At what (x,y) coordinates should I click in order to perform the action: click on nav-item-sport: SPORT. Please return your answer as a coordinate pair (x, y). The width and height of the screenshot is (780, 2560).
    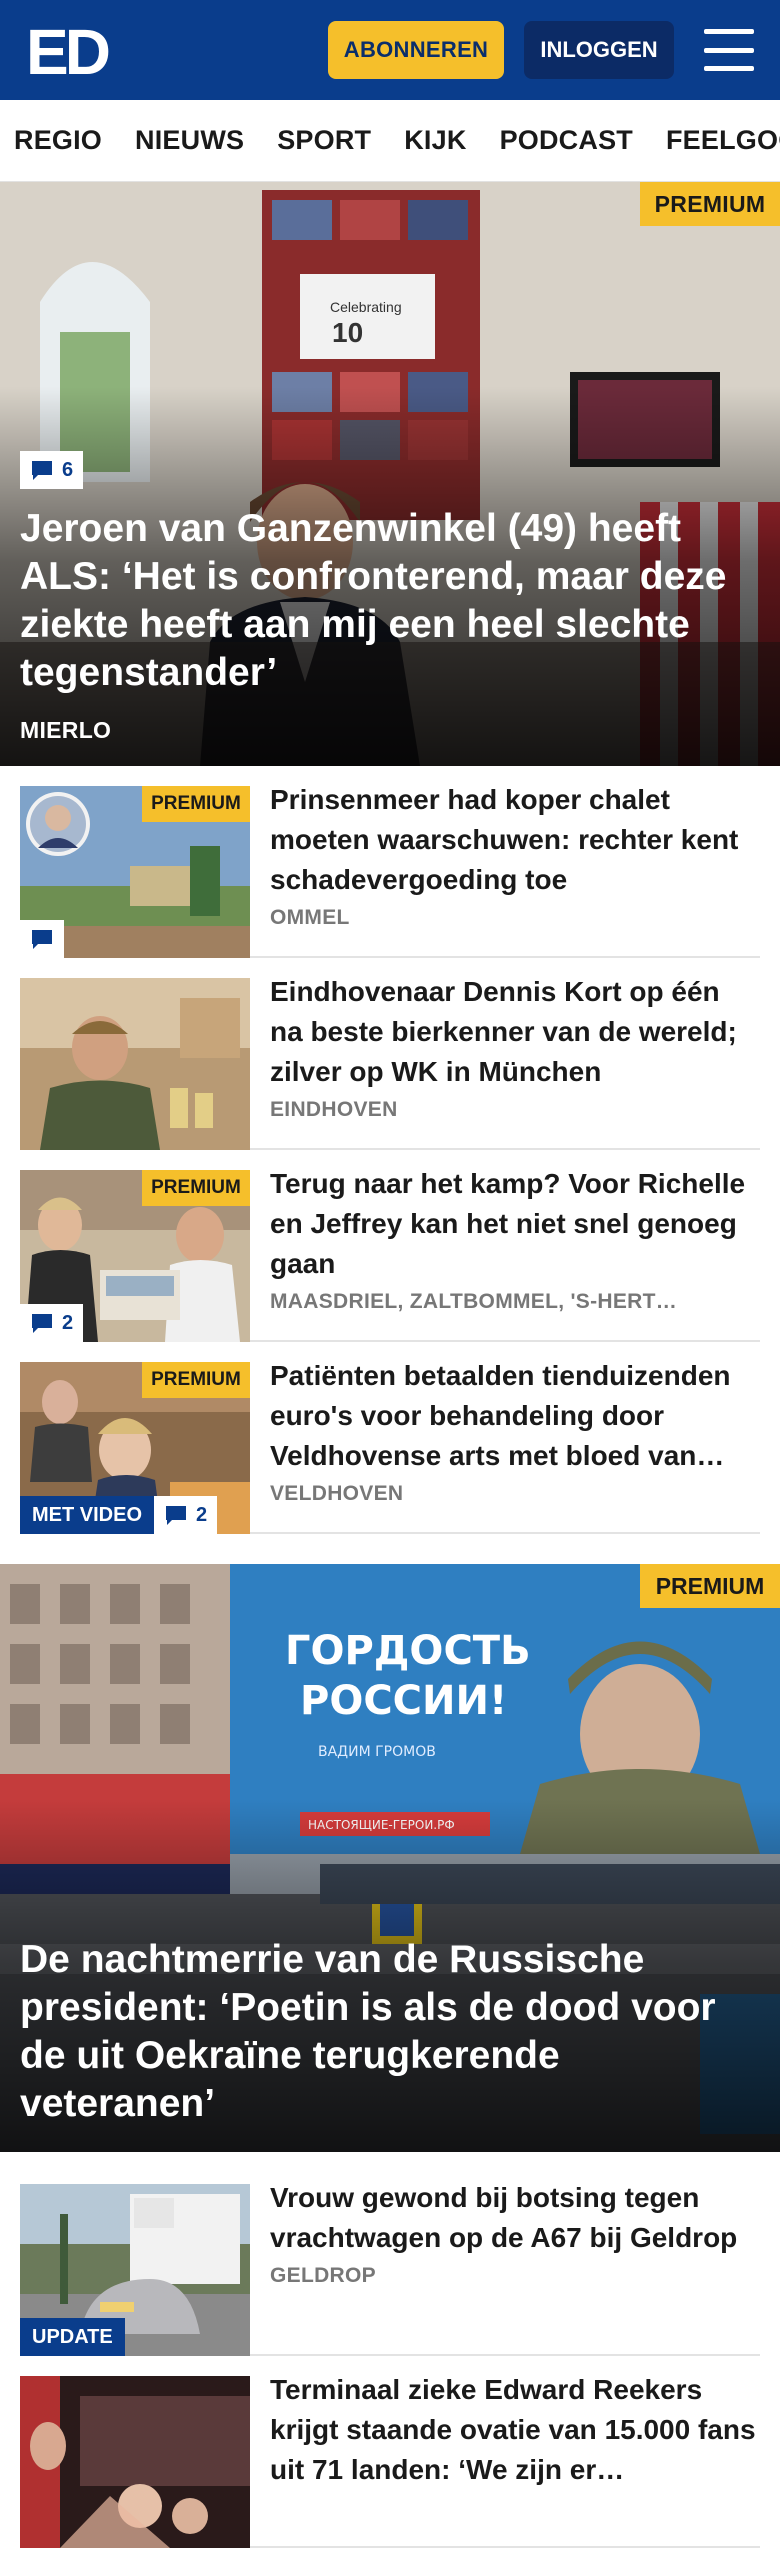
    Looking at the image, I should click on (324, 140).